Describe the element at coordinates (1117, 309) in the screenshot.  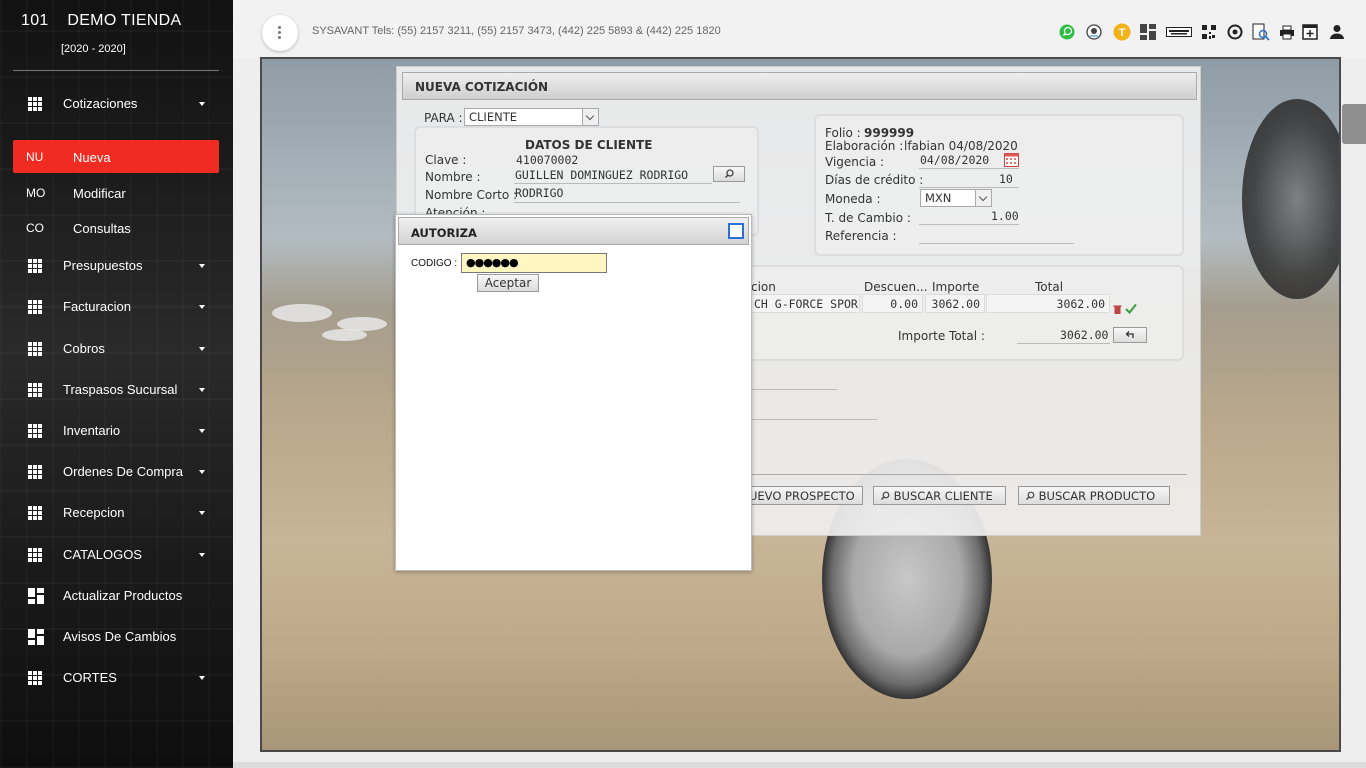
I see `trash-icon` at that location.